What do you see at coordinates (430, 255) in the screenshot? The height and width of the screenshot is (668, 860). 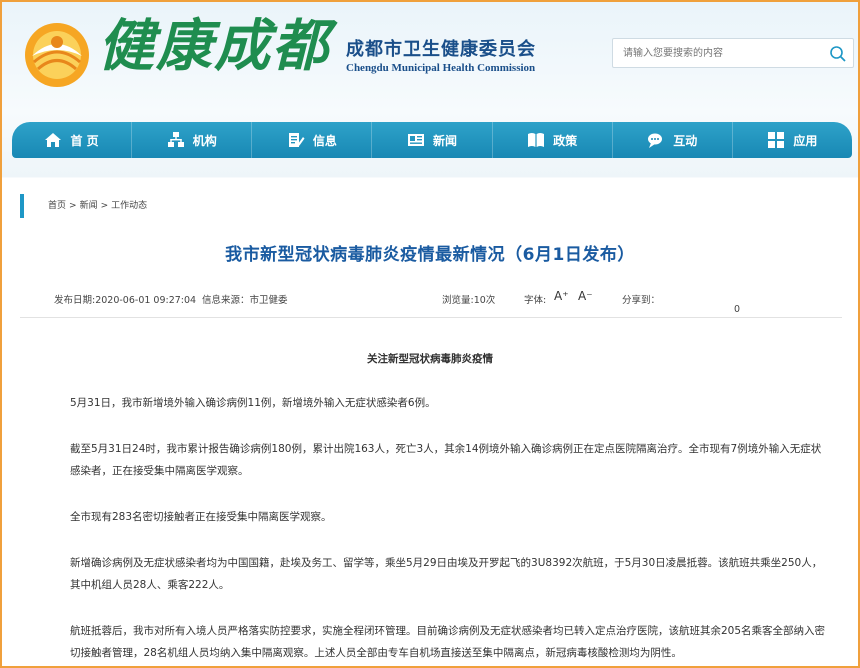 I see `article-title: 我市新型冠状病毒肺炎疫情最新情况（6月1日发布）` at bounding box center [430, 255].